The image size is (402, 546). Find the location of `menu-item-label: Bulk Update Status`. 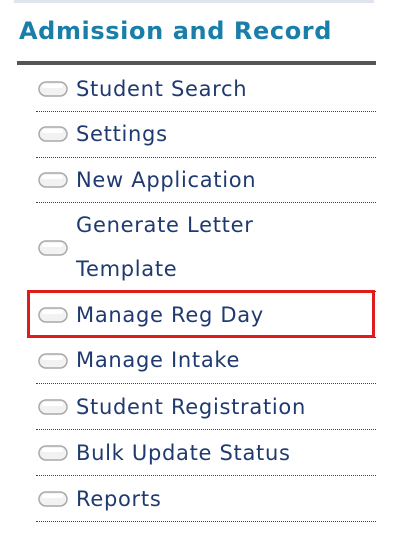

menu-item-label: Bulk Update Status is located at coordinates (183, 453).